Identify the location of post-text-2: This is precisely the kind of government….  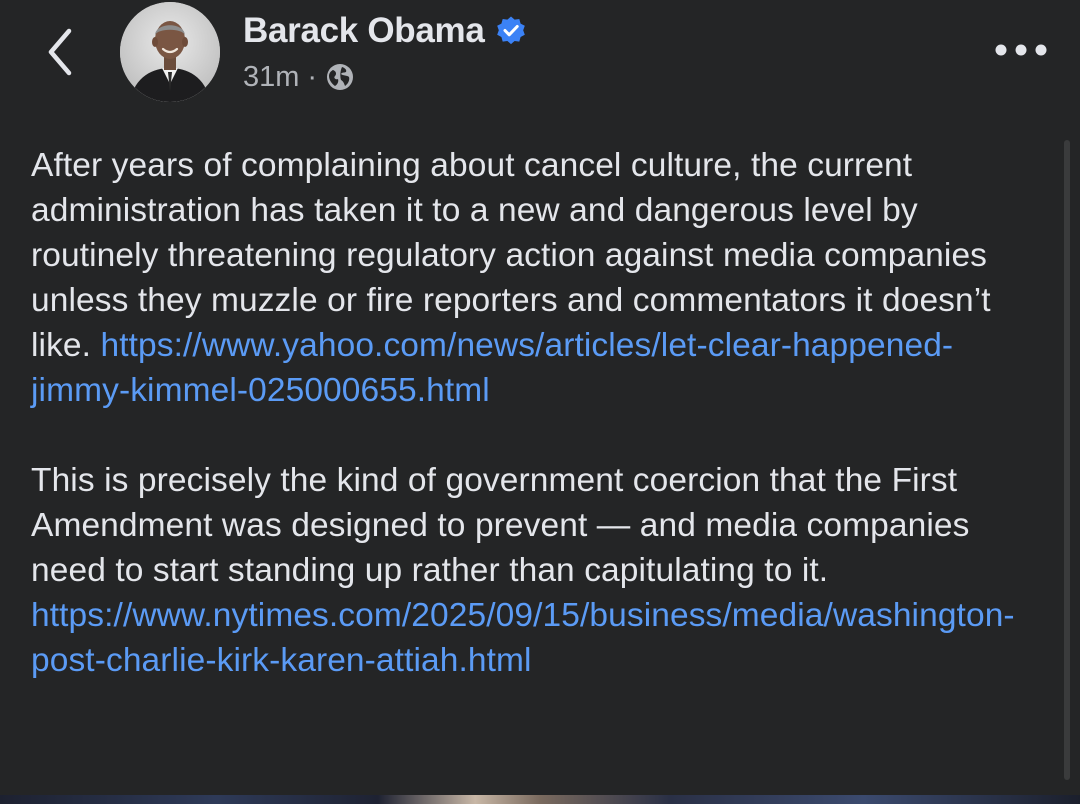
(500, 525).